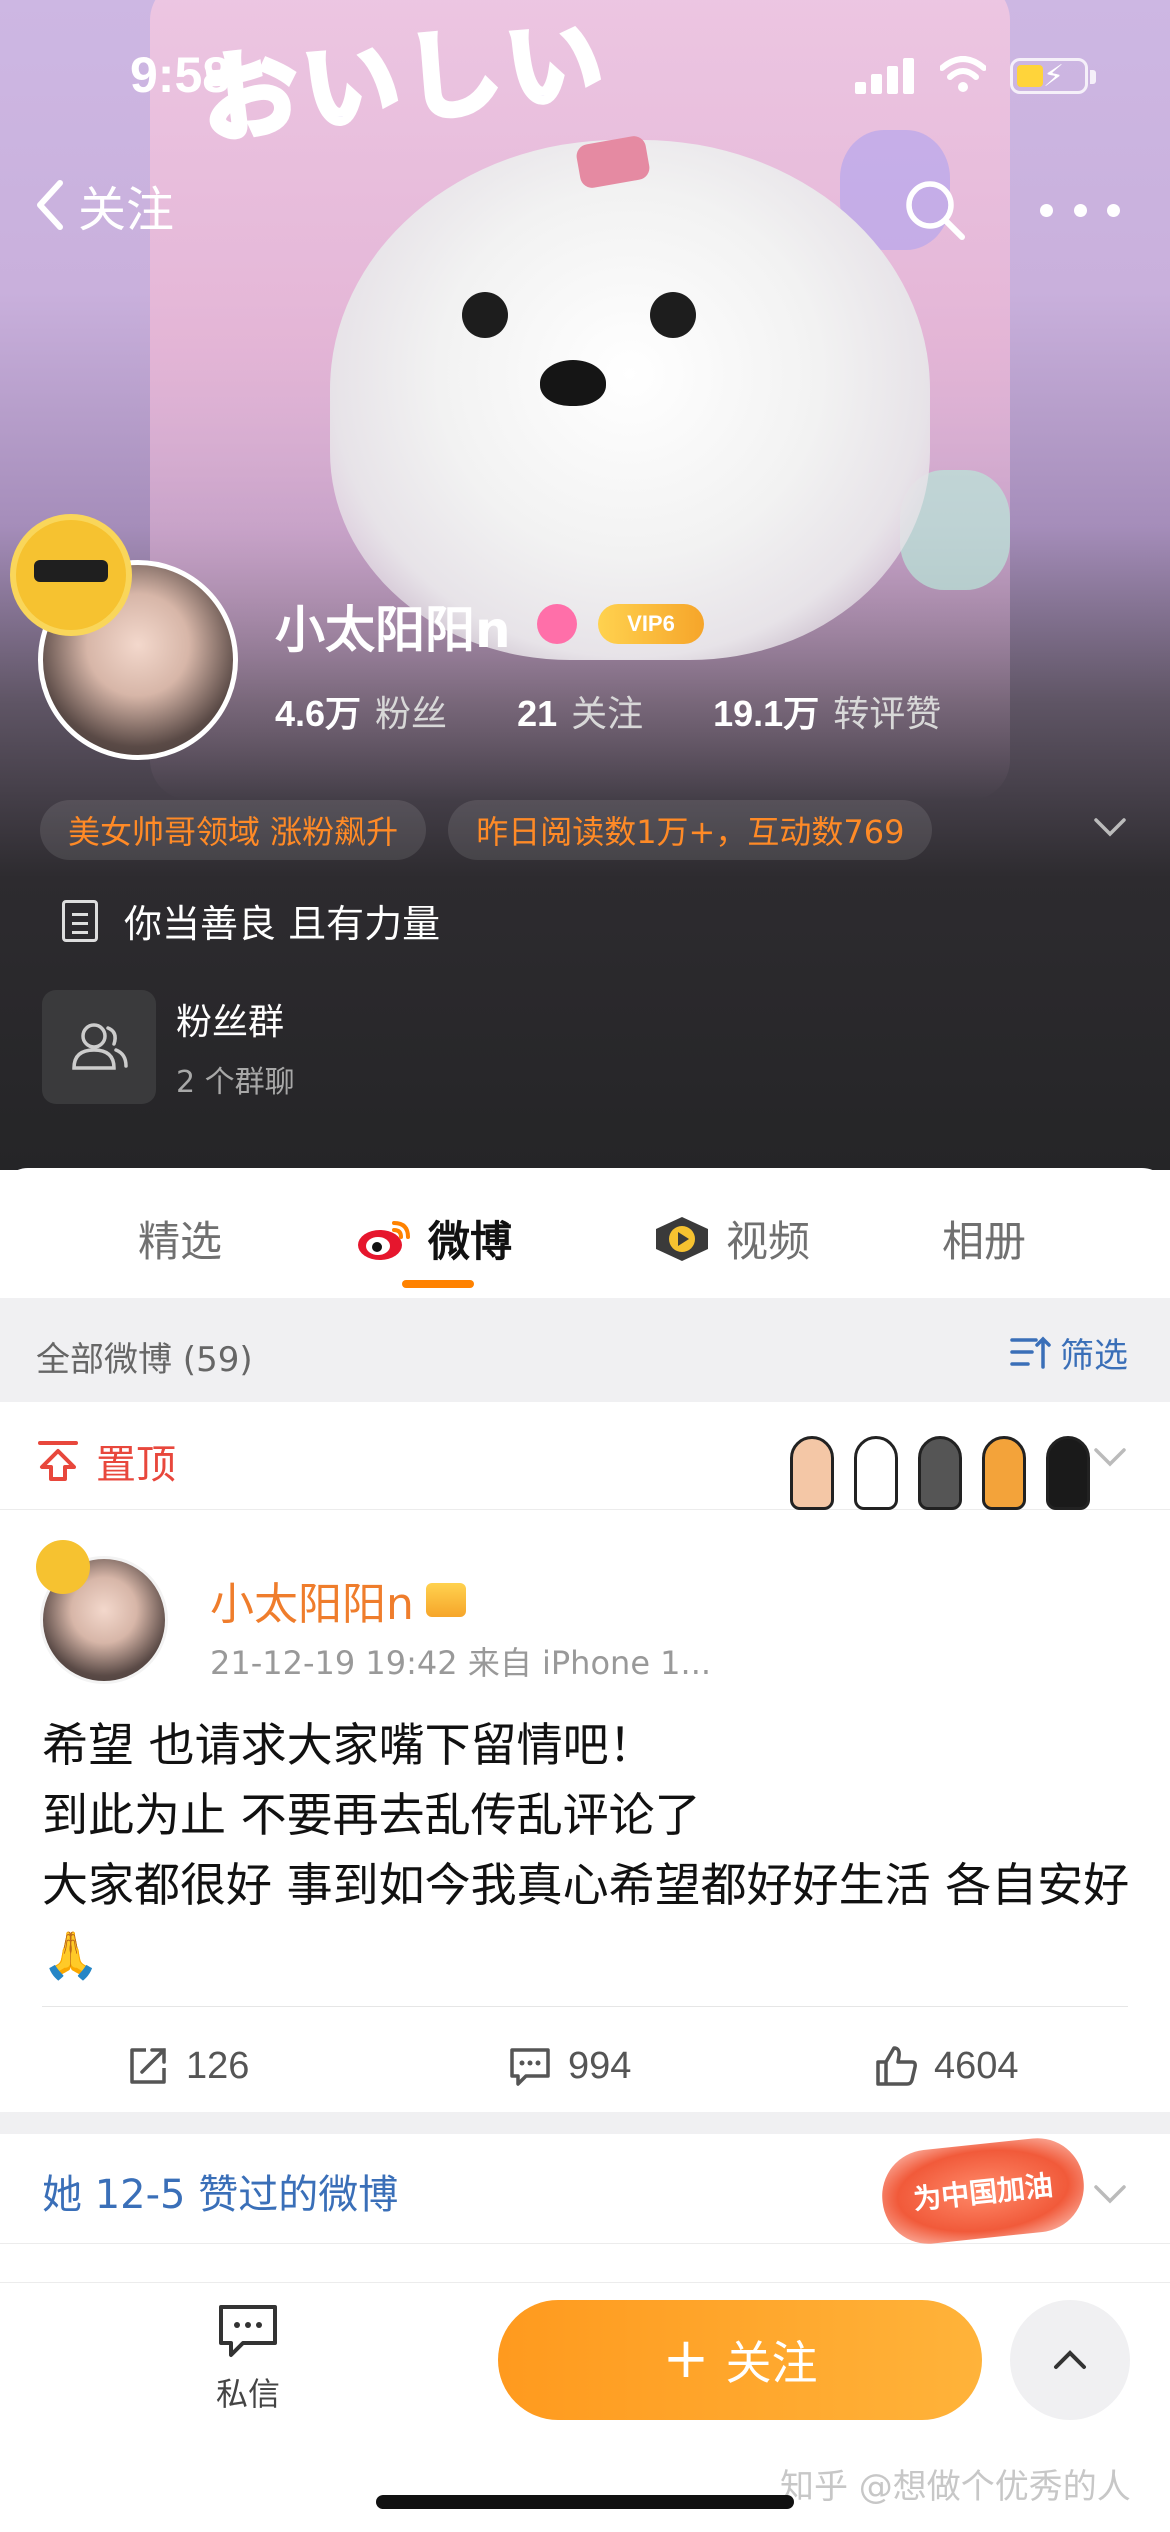 The width and height of the screenshot is (1170, 2532). I want to click on message-bubble-icon, so click(248, 2331).